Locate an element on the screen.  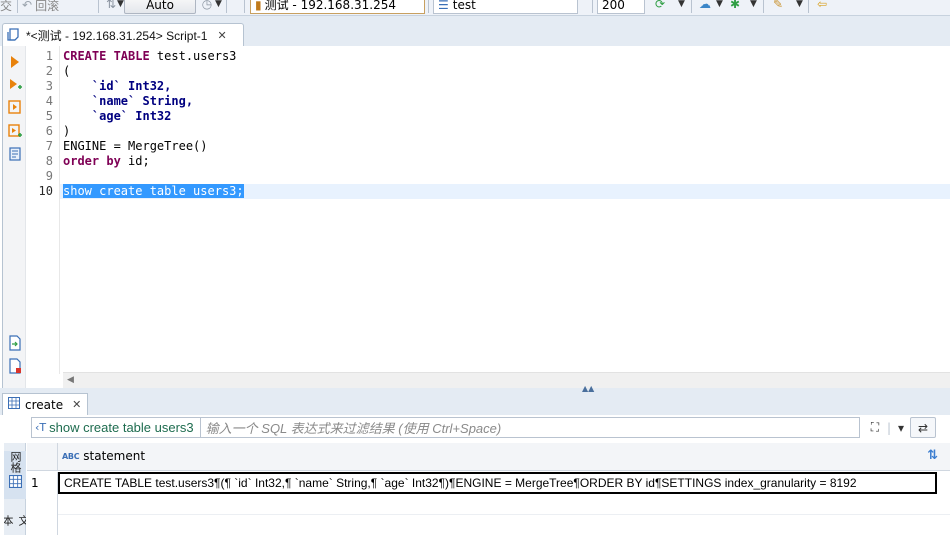
row-number: 1 is located at coordinates (42, 483).